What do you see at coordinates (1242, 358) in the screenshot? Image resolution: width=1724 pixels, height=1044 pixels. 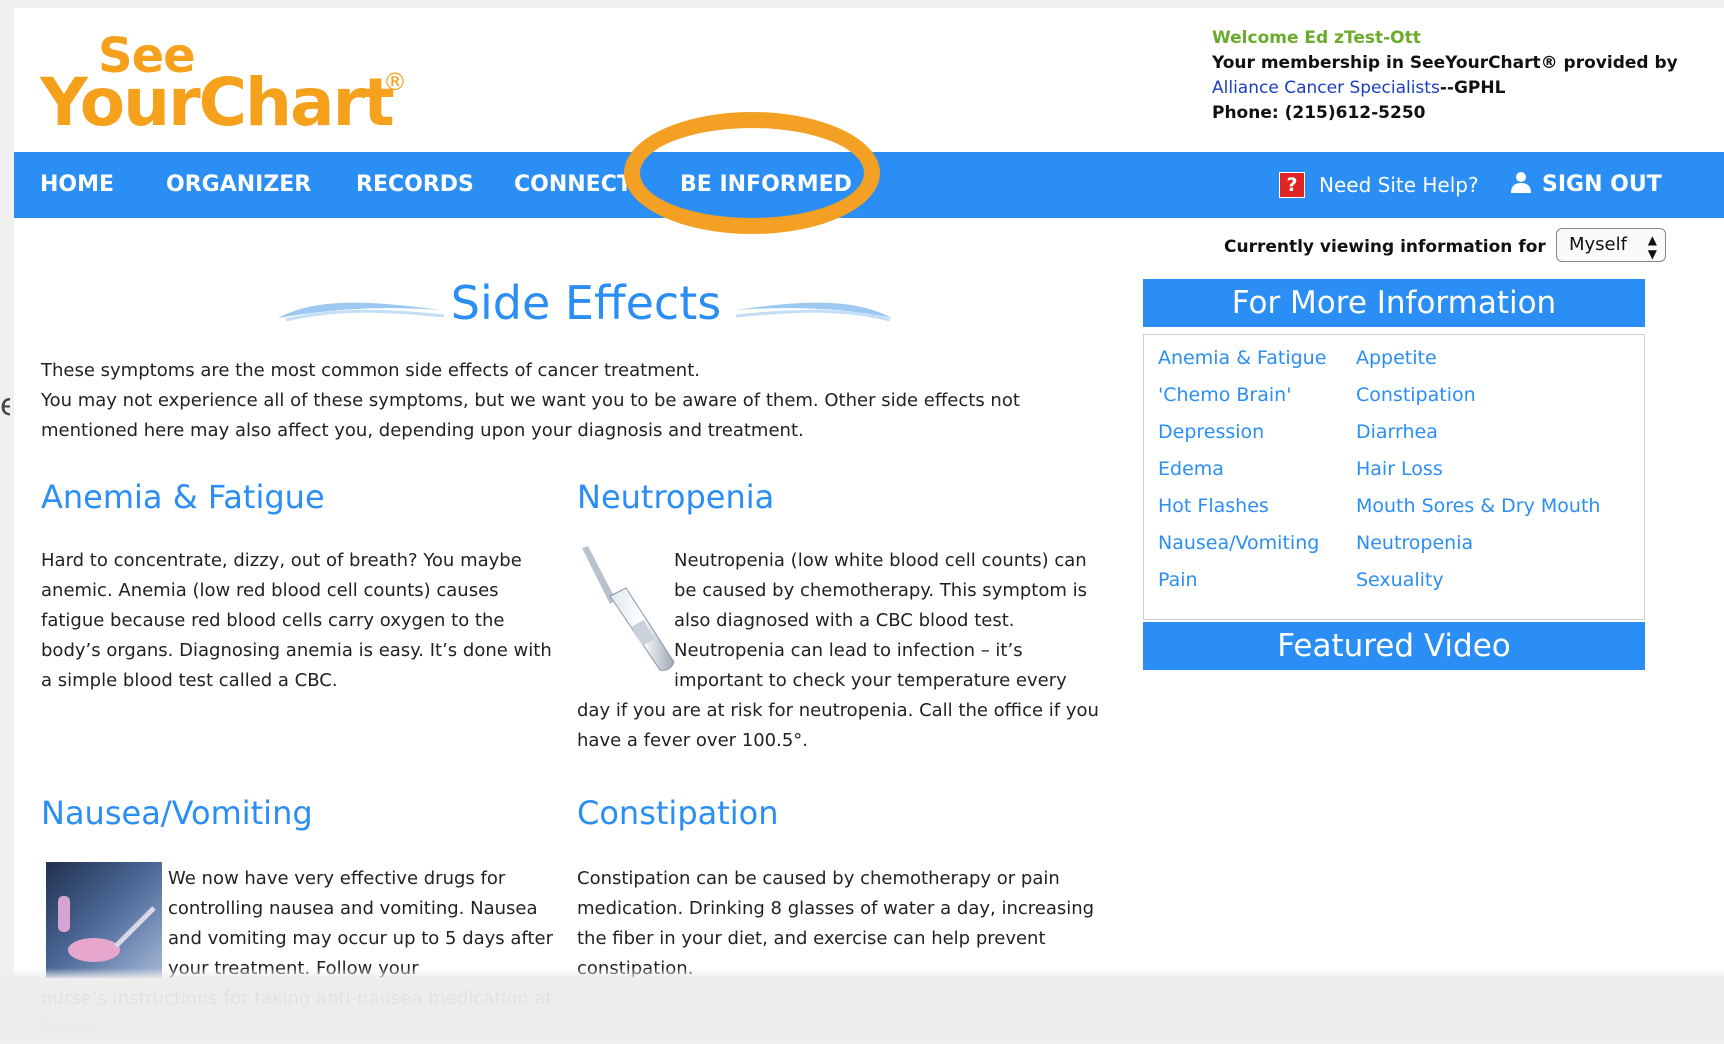 I see `link-anemia-fatigue: Anemia & Fatigue` at bounding box center [1242, 358].